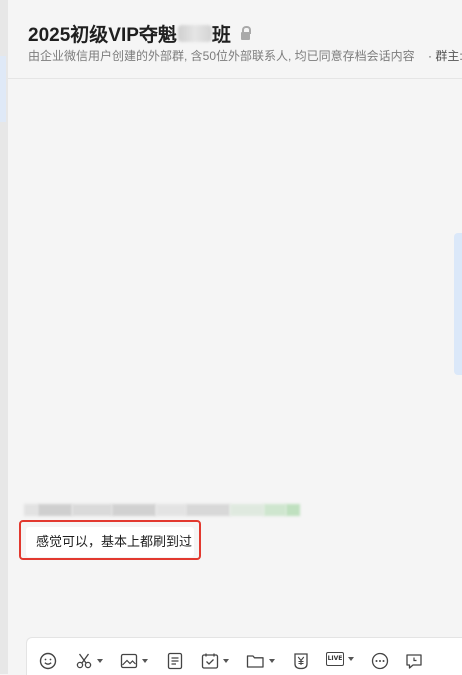 The width and height of the screenshot is (462, 675). What do you see at coordinates (102, 35) in the screenshot?
I see `chat-title-prefix: 2025初级VIP夺魁` at bounding box center [102, 35].